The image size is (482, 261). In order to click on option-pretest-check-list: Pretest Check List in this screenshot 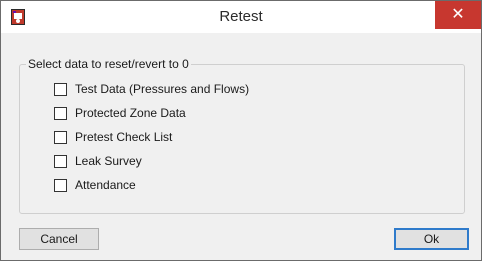, I will do `click(113, 137)`.